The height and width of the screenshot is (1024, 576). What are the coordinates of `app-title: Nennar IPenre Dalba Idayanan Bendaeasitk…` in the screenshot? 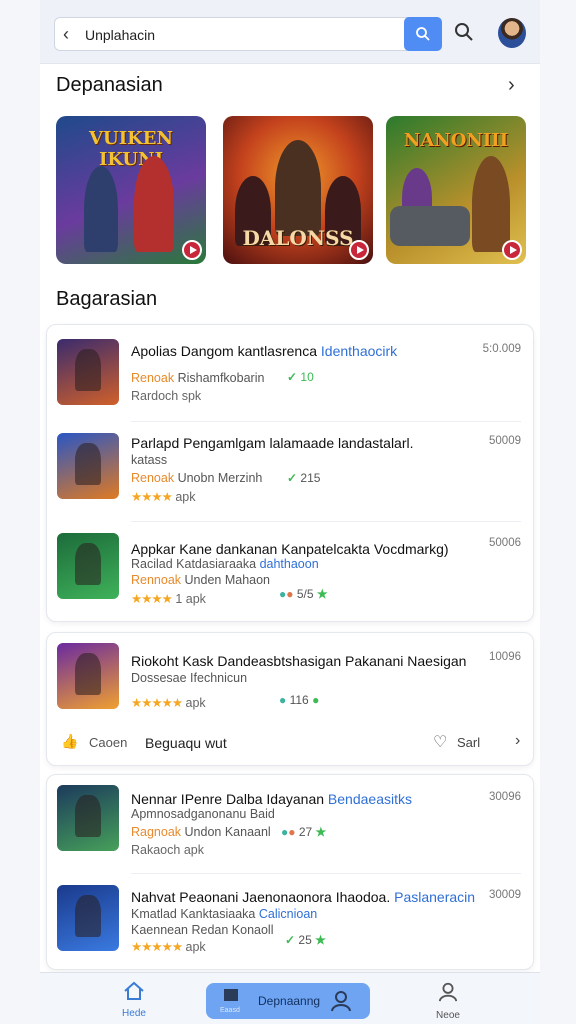 It's located at (271, 799).